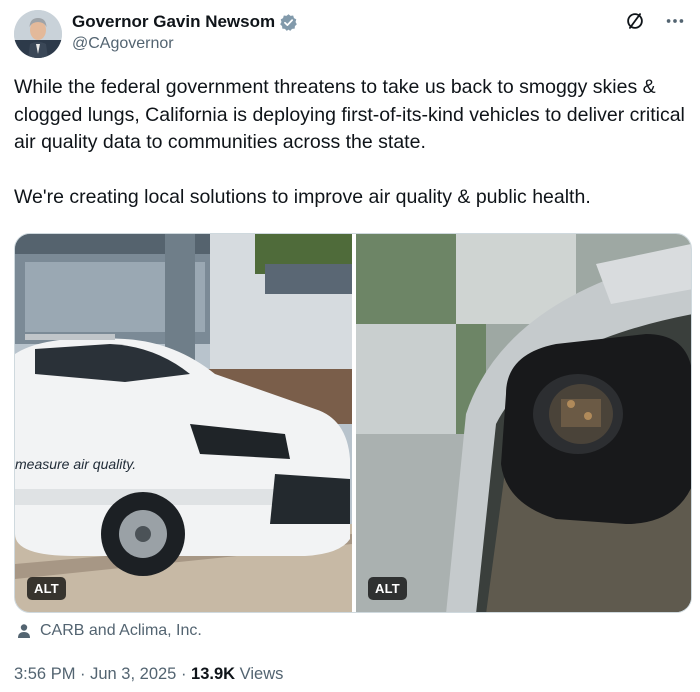 This screenshot has width=700, height=692. What do you see at coordinates (185, 44) in the screenshot?
I see `author-handle: @CAgovernor` at bounding box center [185, 44].